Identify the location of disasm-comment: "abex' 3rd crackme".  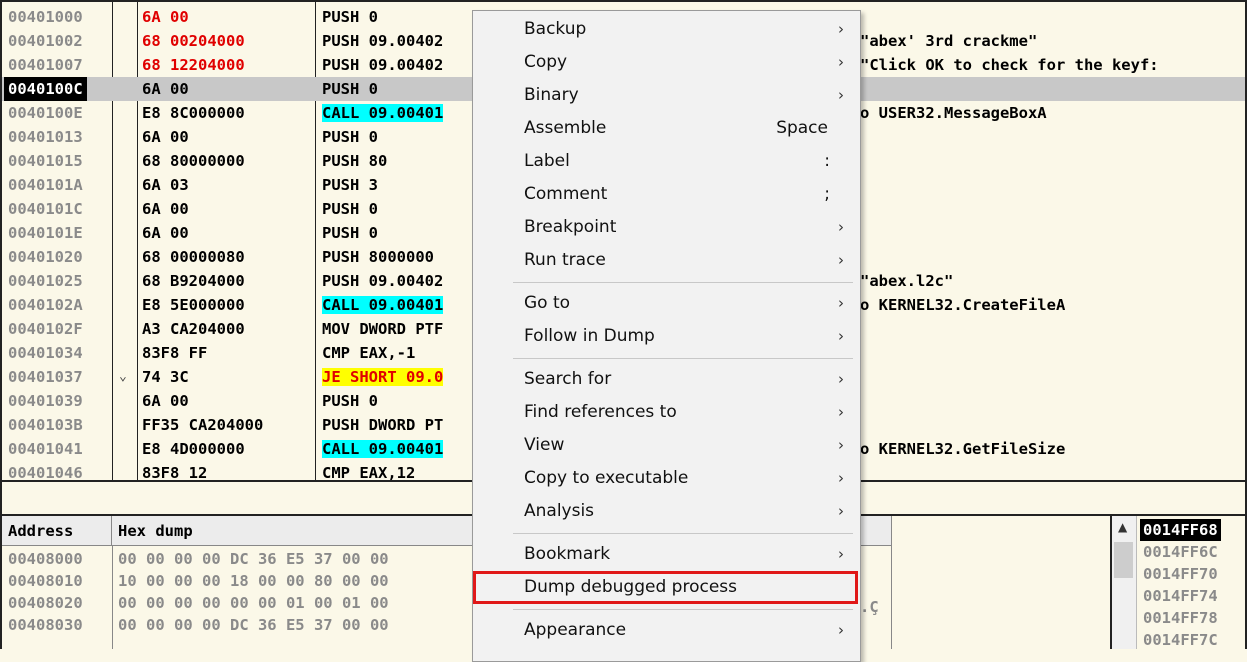
(949, 41).